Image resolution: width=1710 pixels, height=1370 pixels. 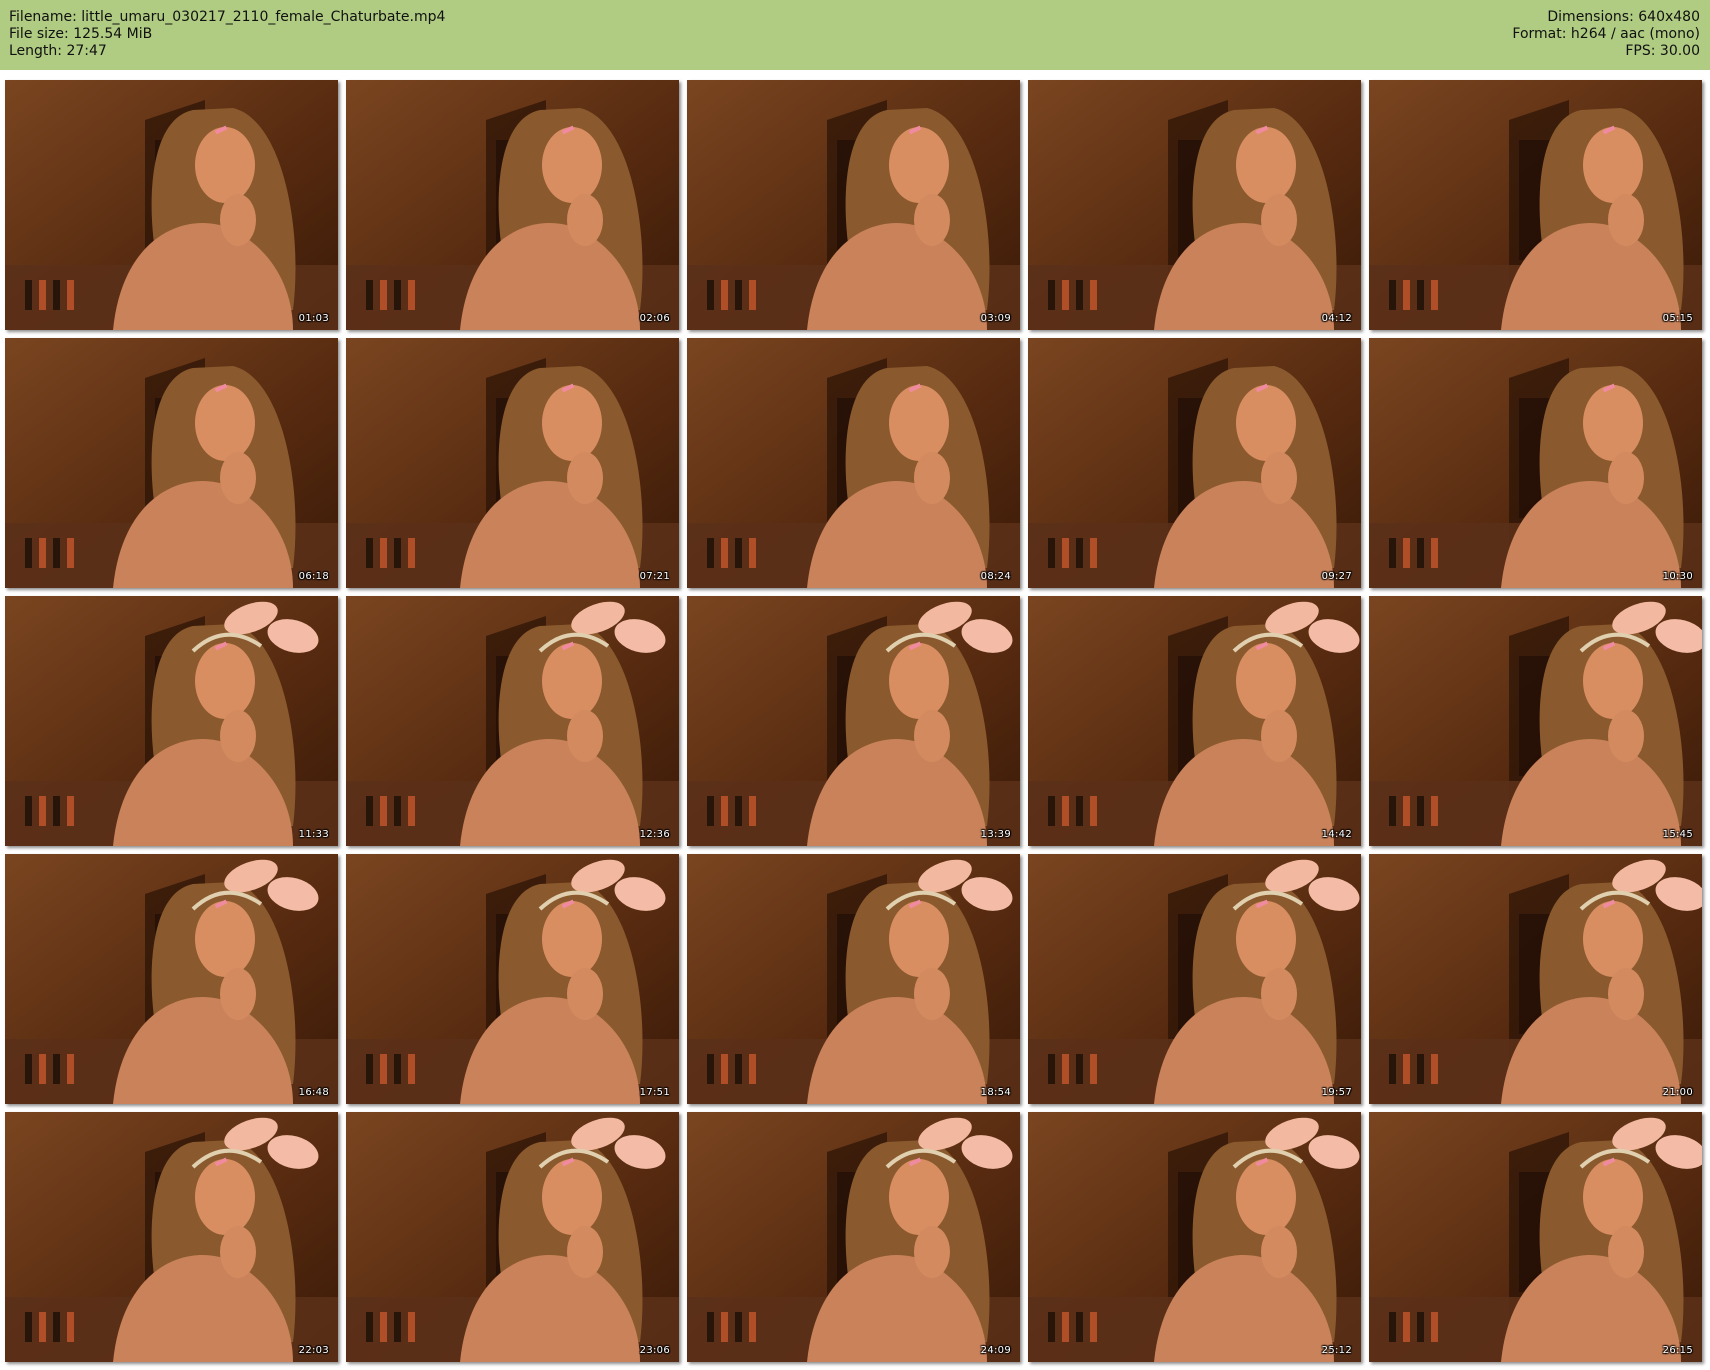 What do you see at coordinates (313, 834) in the screenshot?
I see `timestamp-label: 11:33` at bounding box center [313, 834].